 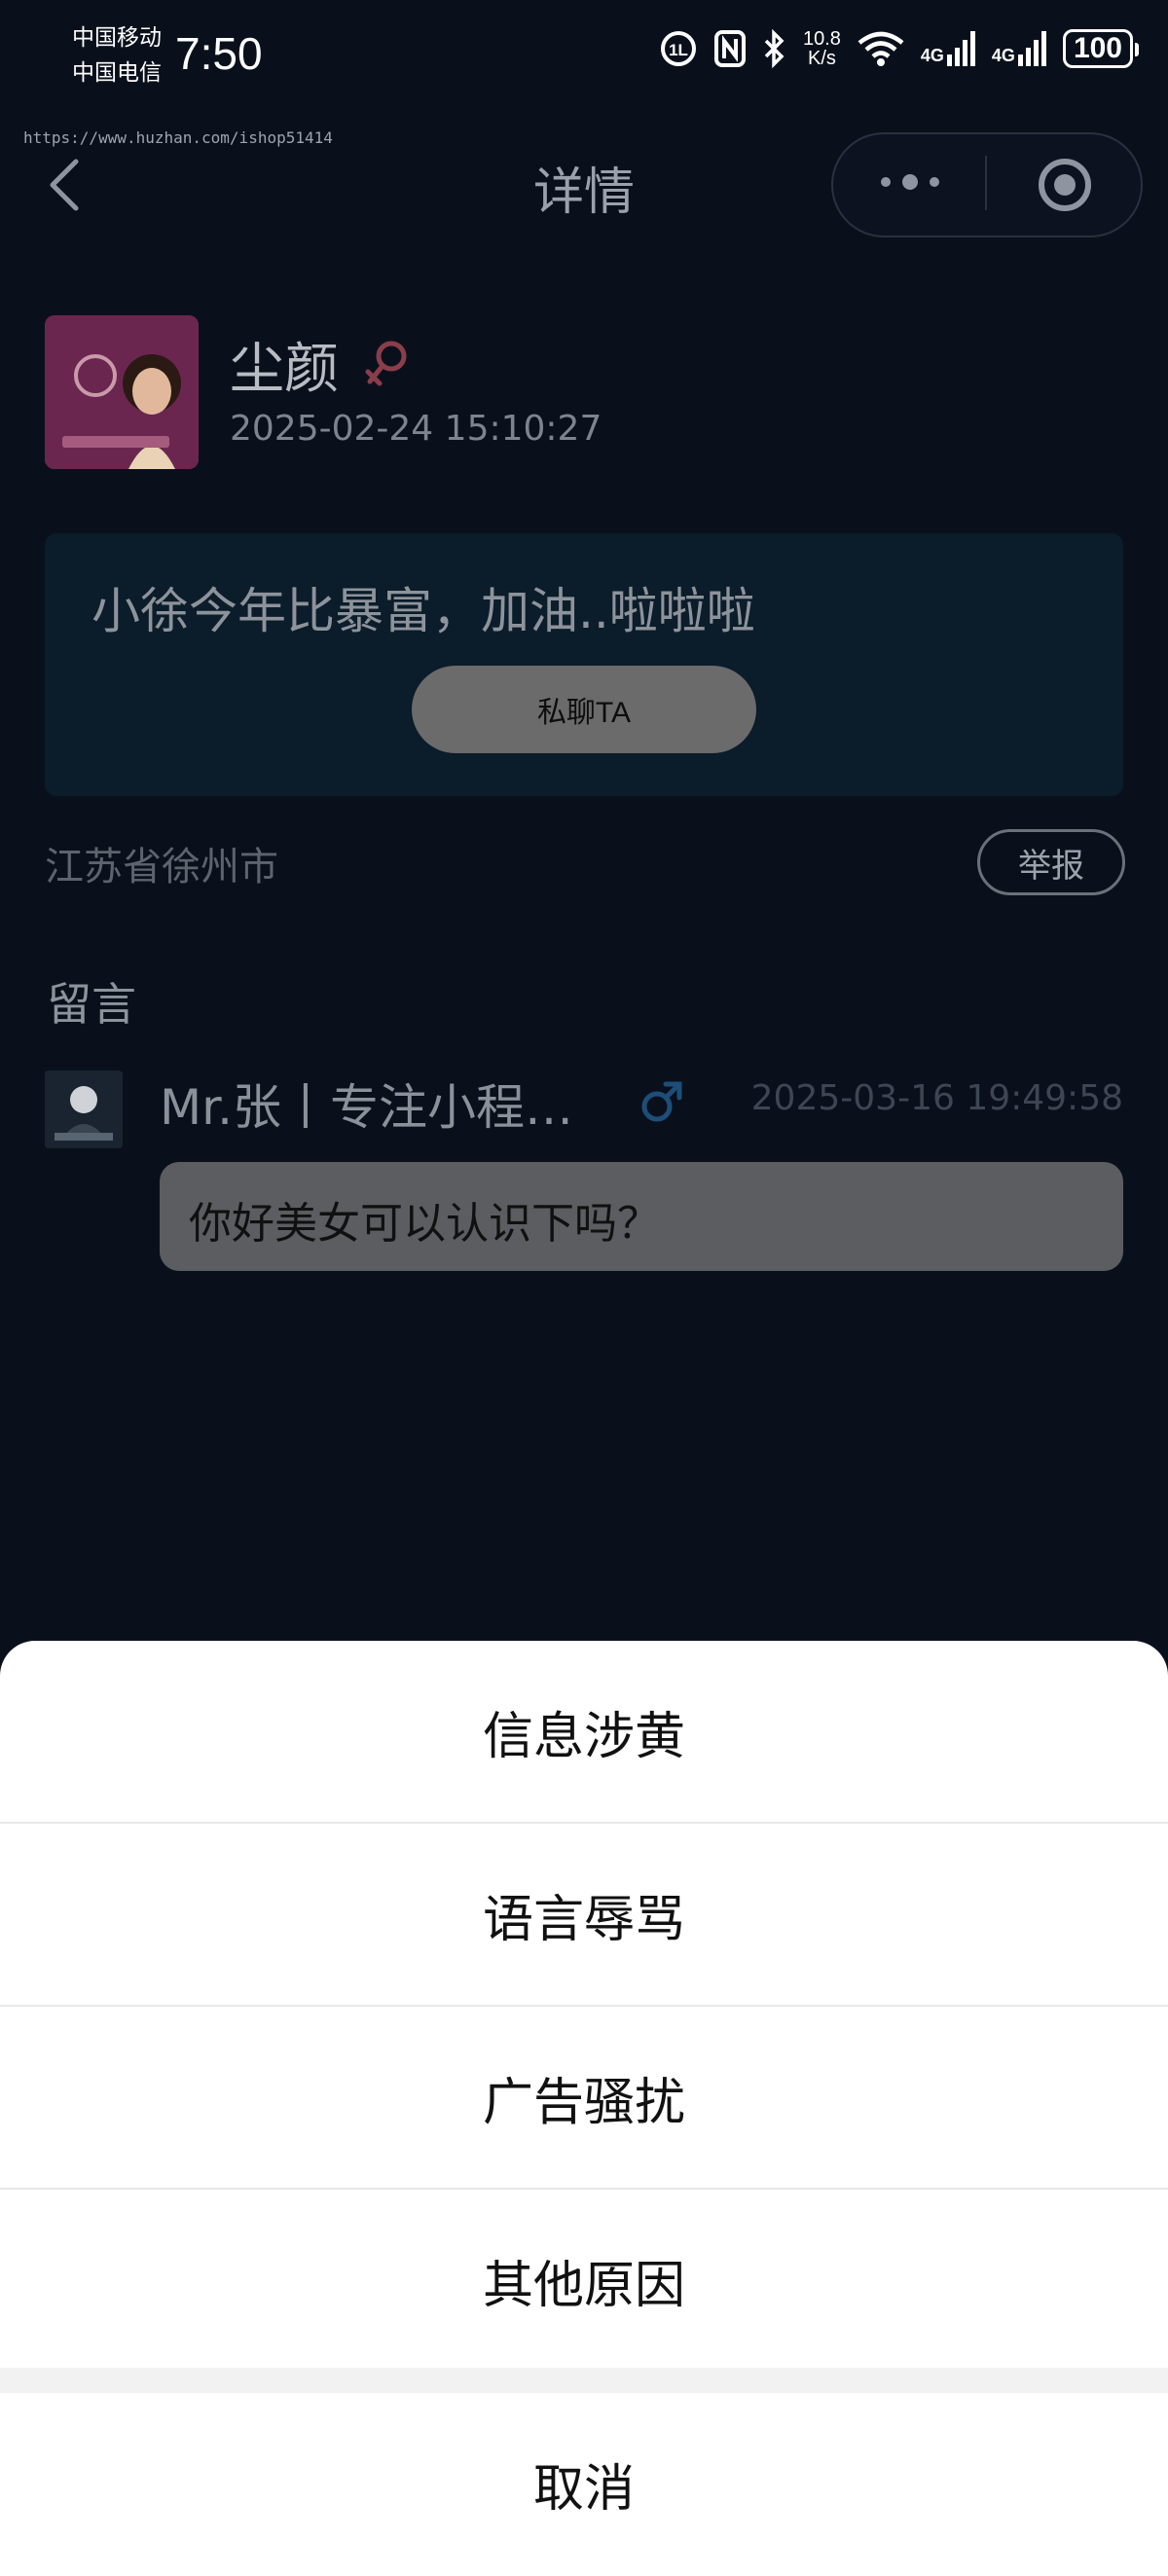 I want to click on network-type-2: 4G, so click(x=1003, y=55).